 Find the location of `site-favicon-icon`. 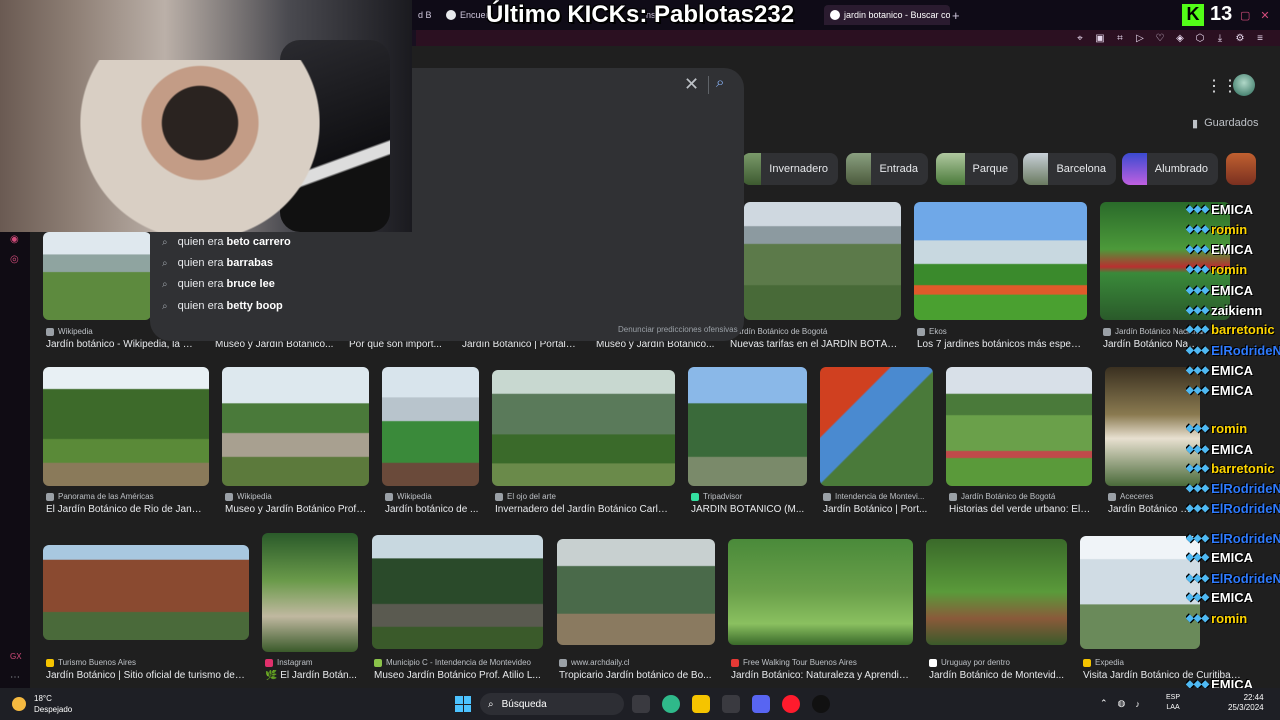

site-favicon-icon is located at coordinates (50, 496).